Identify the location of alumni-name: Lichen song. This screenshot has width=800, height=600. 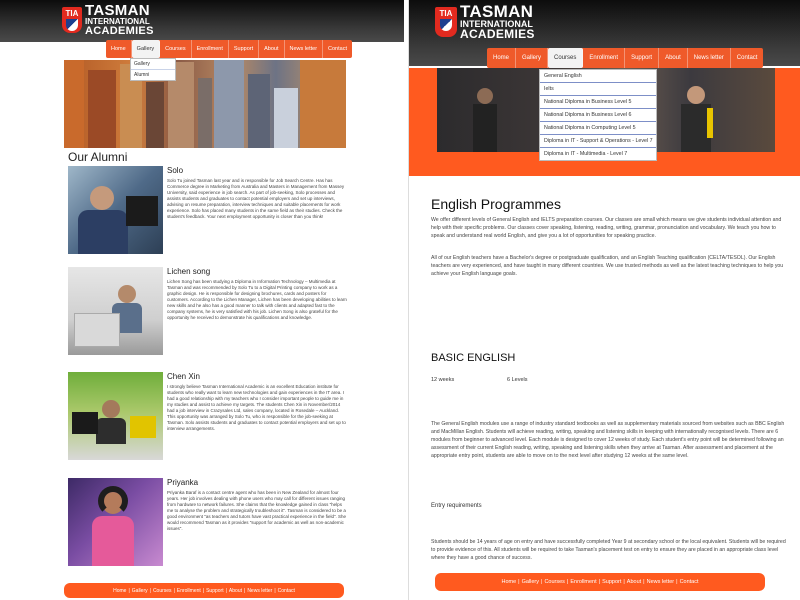
(189, 271).